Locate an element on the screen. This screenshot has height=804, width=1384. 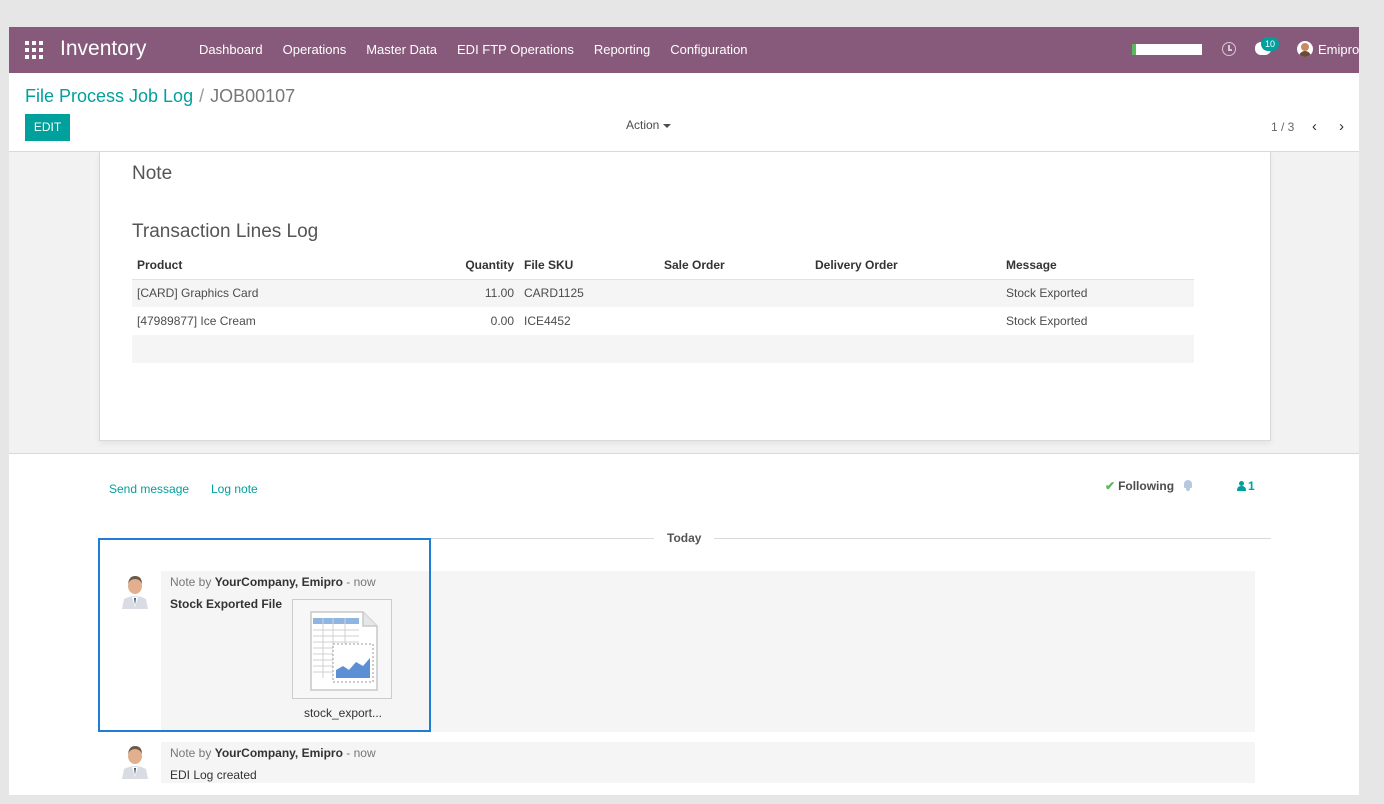
chevron-left-icon: ‹ is located at coordinates (1314, 126).